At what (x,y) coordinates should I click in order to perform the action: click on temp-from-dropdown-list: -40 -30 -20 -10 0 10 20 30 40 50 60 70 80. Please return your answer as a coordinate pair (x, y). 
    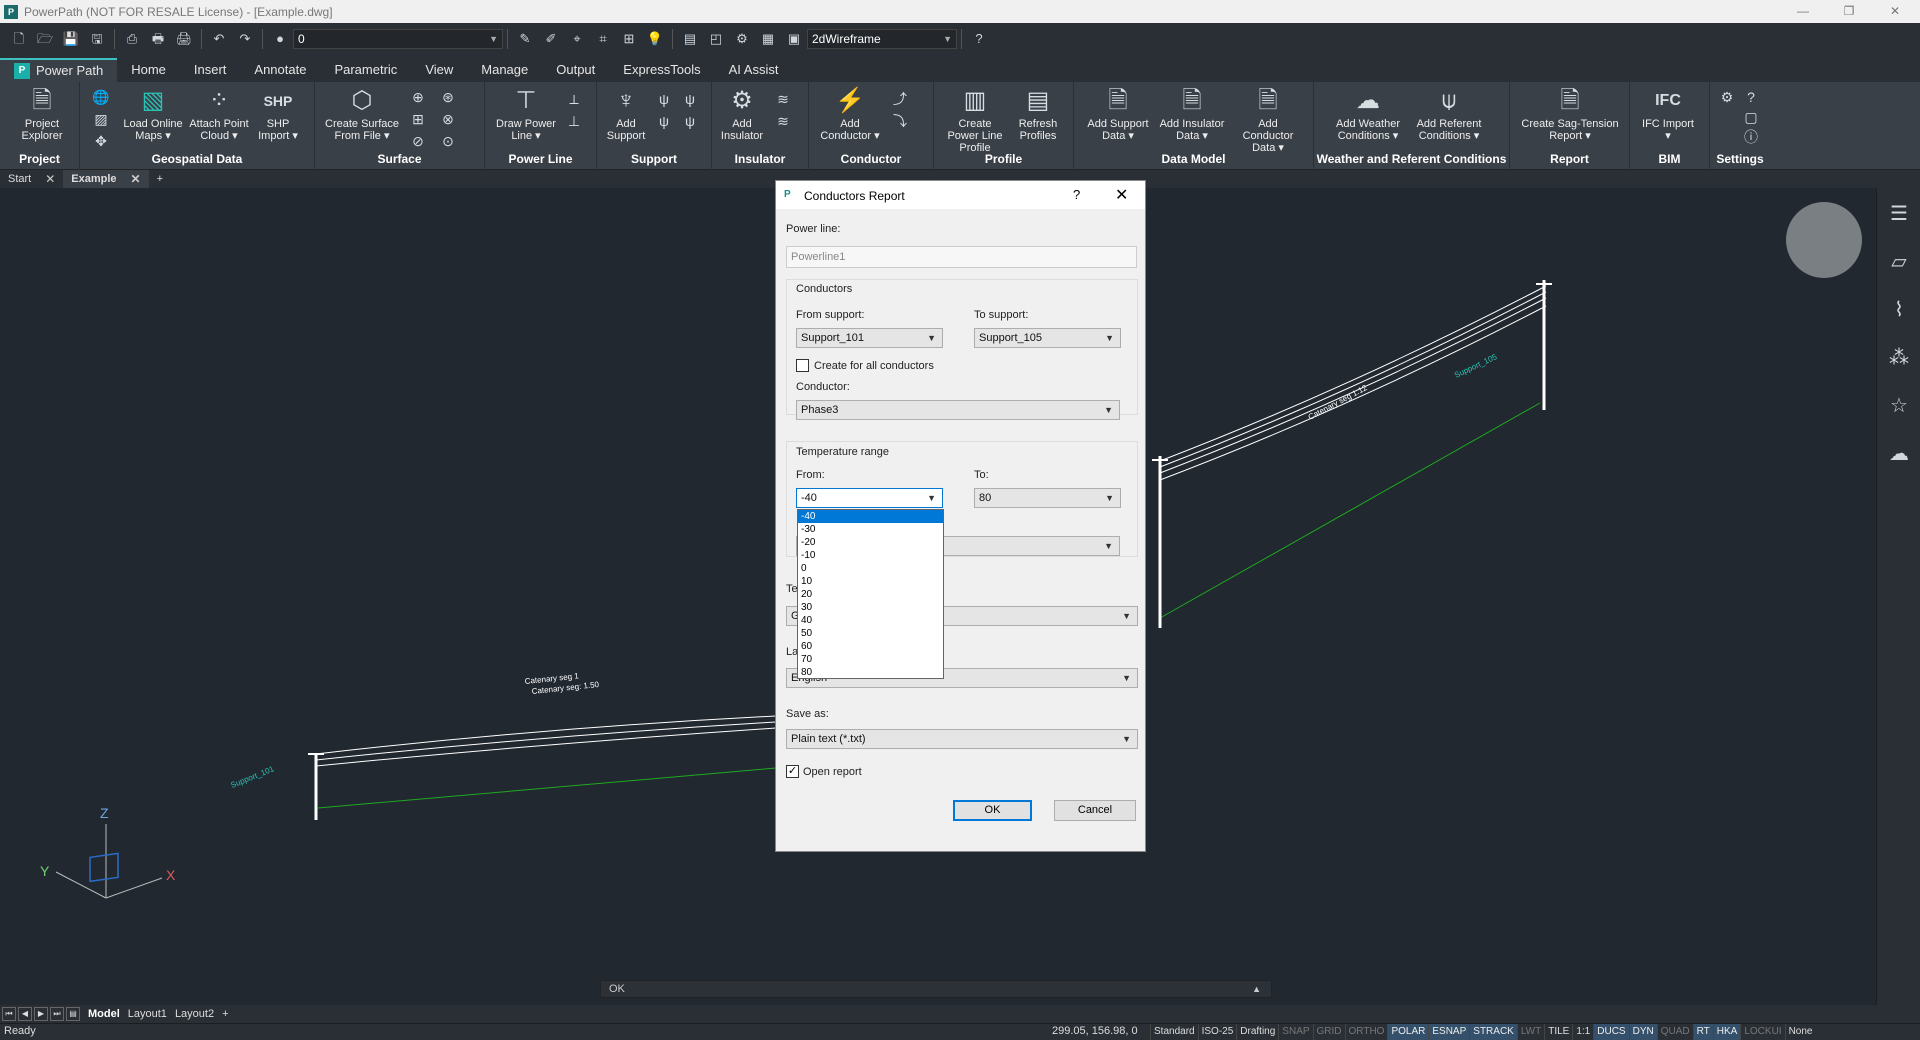
    Looking at the image, I should click on (870, 594).